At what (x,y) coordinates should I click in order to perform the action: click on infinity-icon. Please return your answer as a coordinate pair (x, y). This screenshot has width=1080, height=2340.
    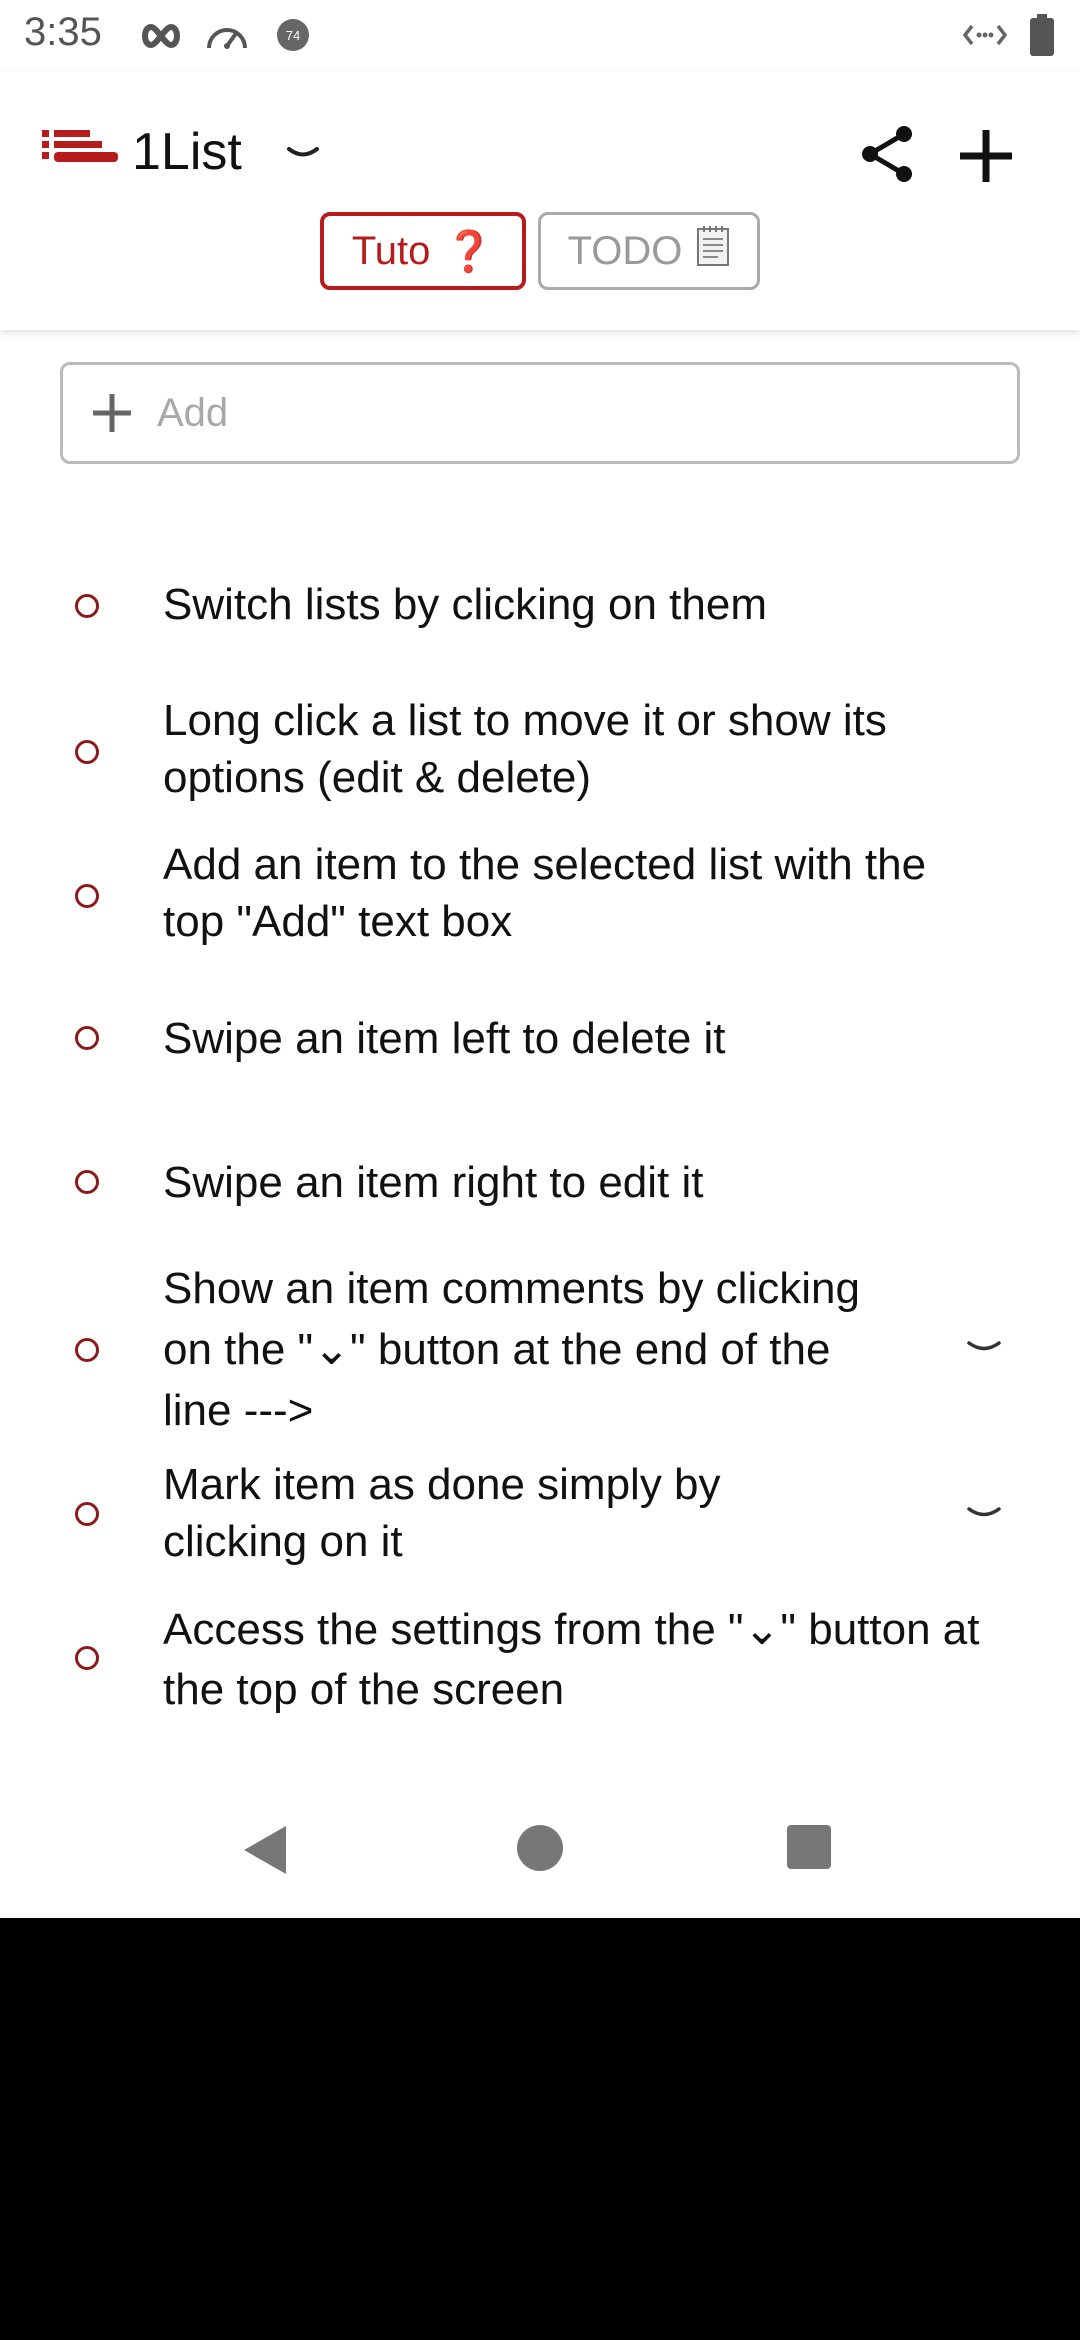
    Looking at the image, I should click on (161, 36).